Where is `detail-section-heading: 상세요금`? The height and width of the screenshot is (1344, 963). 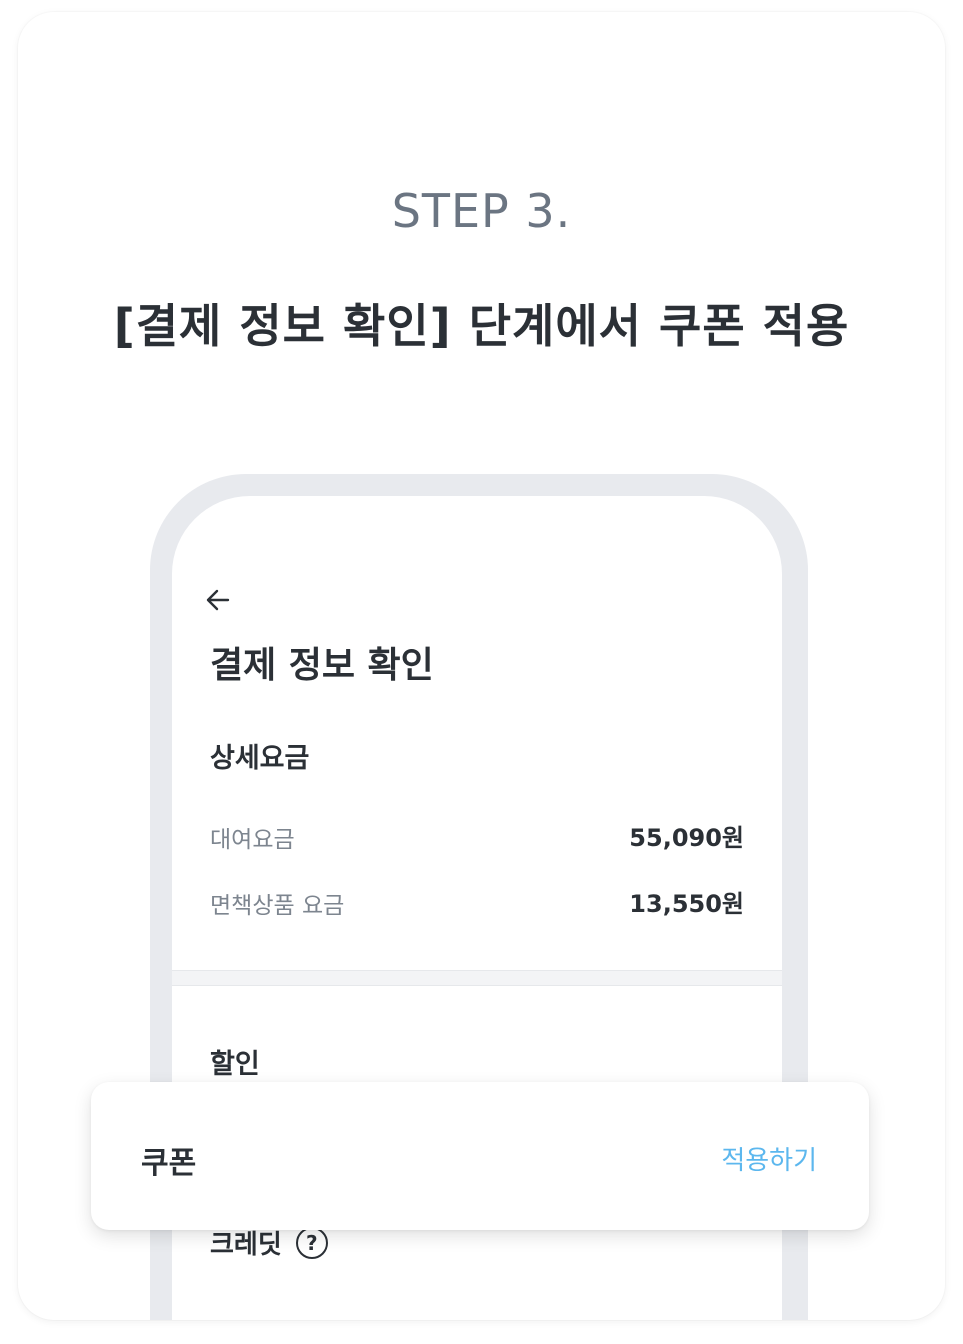 detail-section-heading: 상세요금 is located at coordinates (260, 758).